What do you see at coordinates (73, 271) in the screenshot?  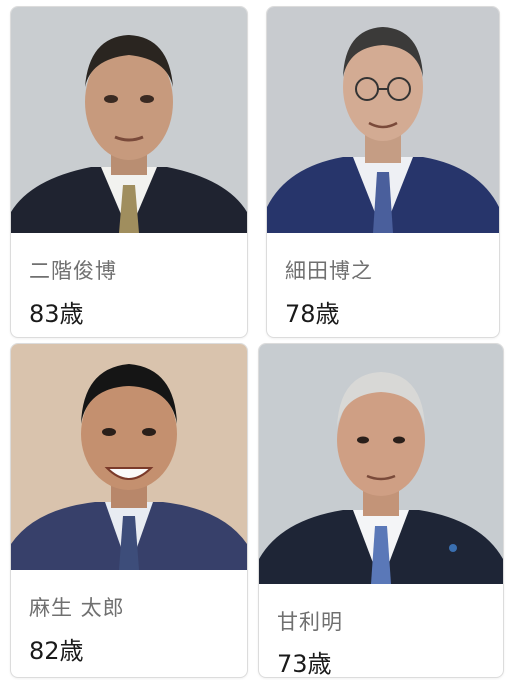 I see `person-name: 二階俊博` at bounding box center [73, 271].